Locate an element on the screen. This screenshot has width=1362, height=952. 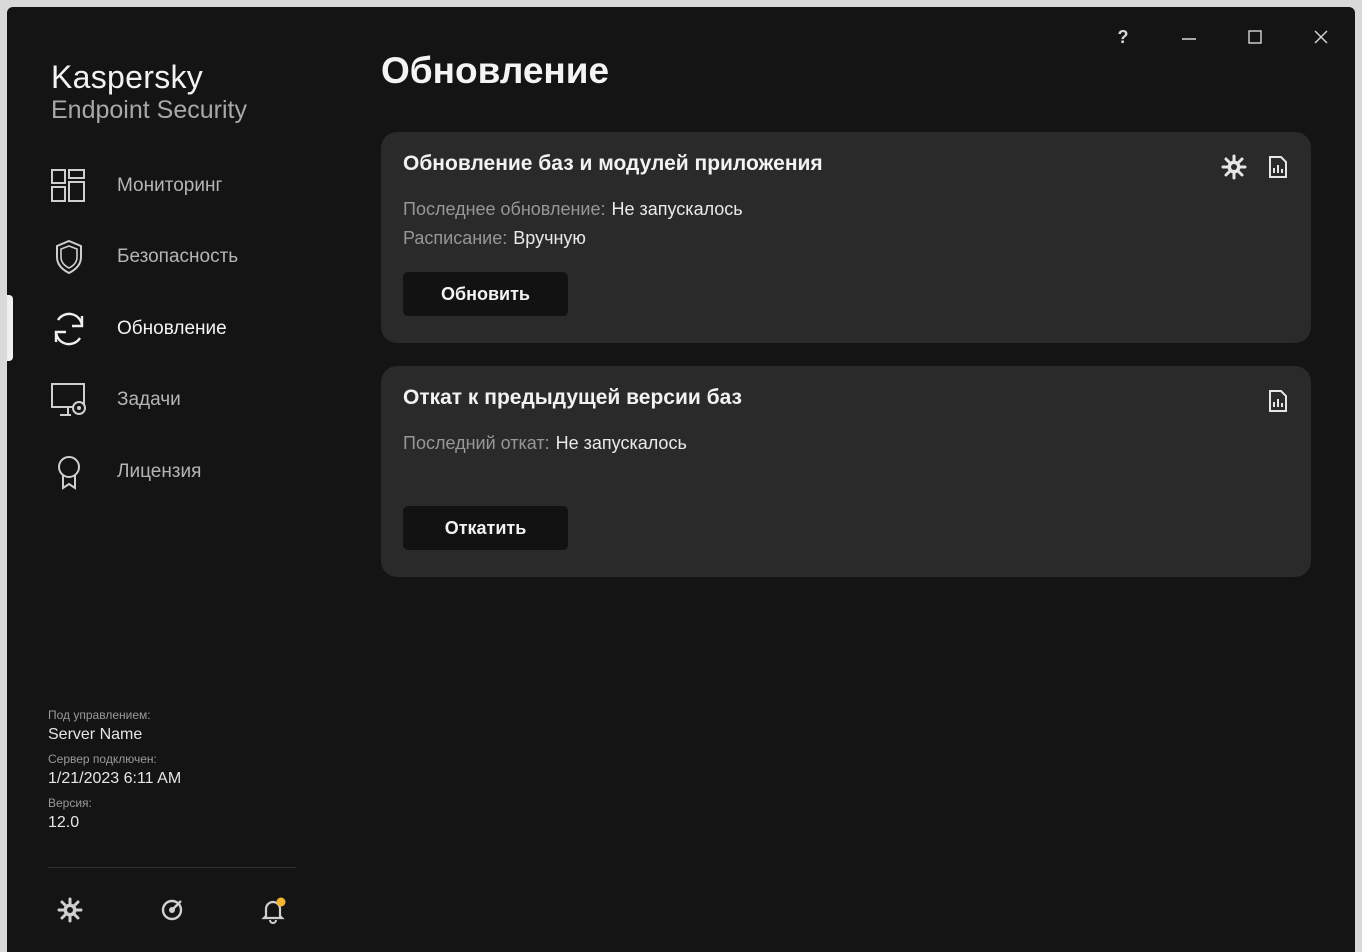
last-rollback-value: Не запускалось is located at coordinates (621, 443).